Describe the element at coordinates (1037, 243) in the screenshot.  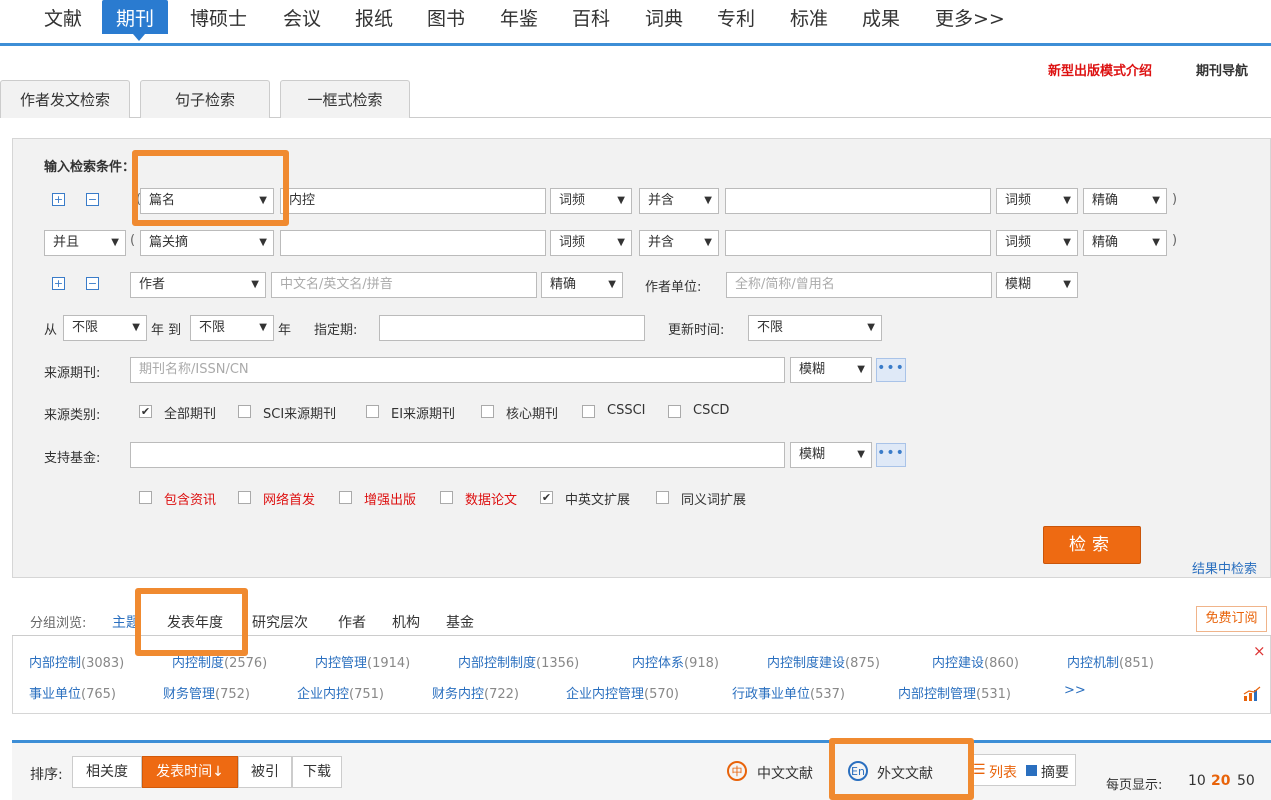
I see `freq-select-2b: 词频 ▼` at that location.